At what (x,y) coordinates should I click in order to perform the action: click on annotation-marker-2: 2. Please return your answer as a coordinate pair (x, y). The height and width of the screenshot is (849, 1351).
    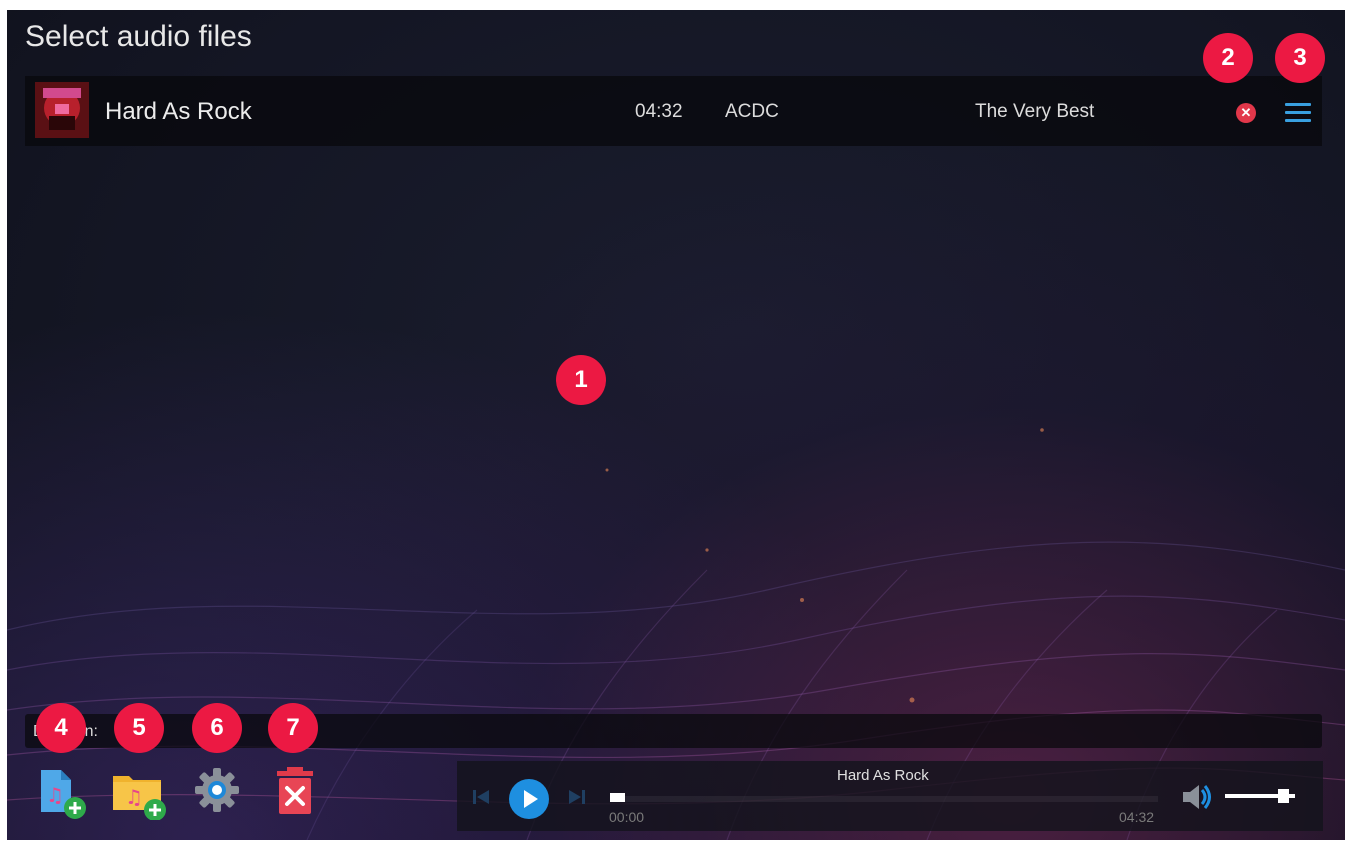
    Looking at the image, I should click on (1228, 58).